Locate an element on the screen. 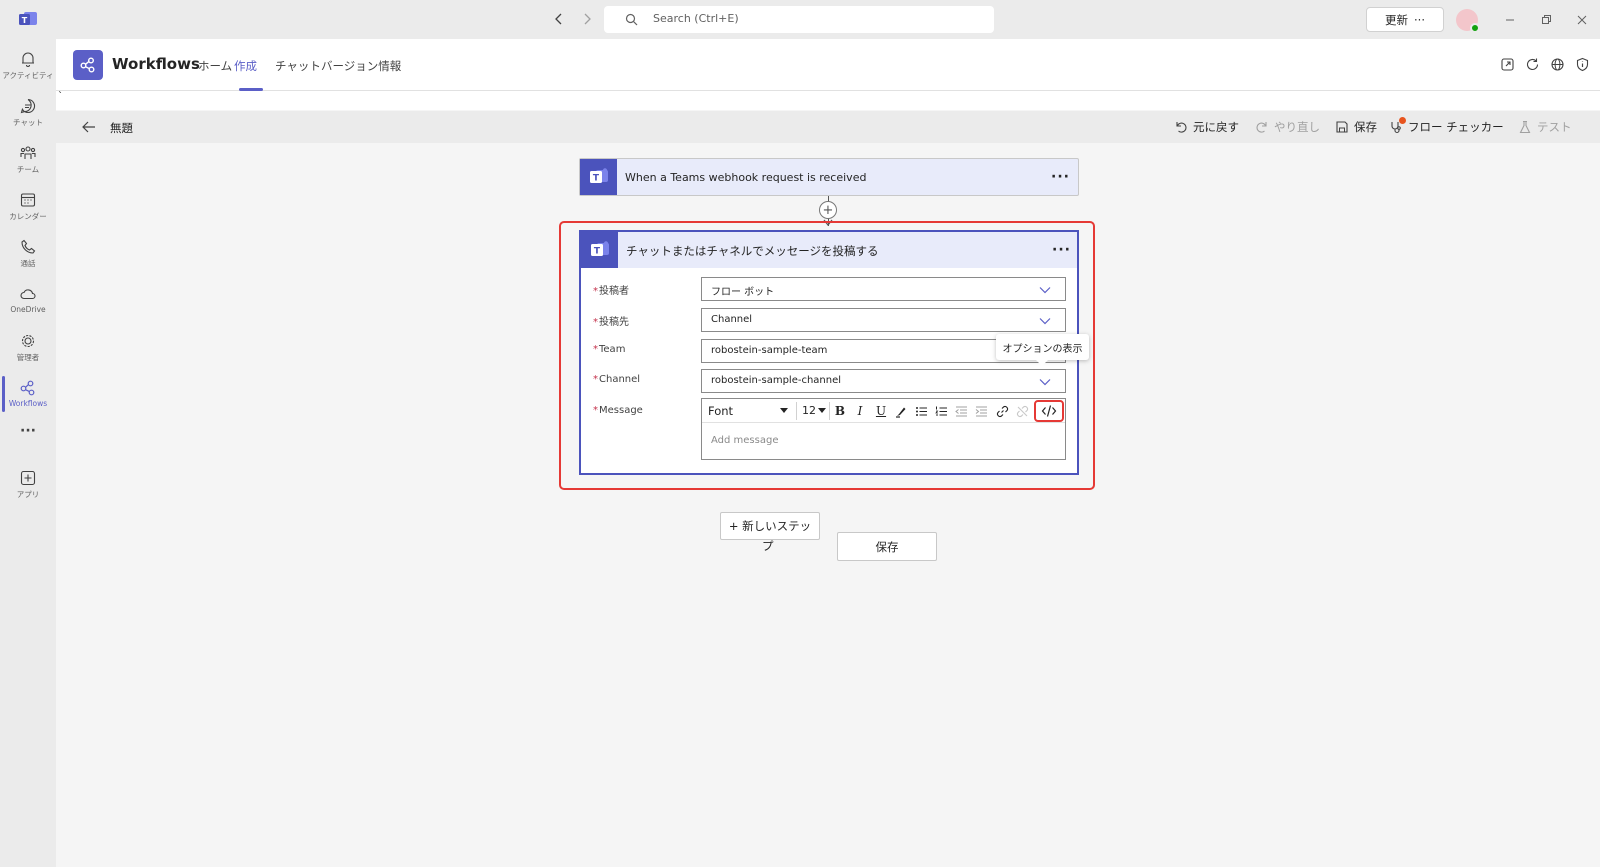  channel-dropdown: robostein-sample-channel is located at coordinates (883, 381).